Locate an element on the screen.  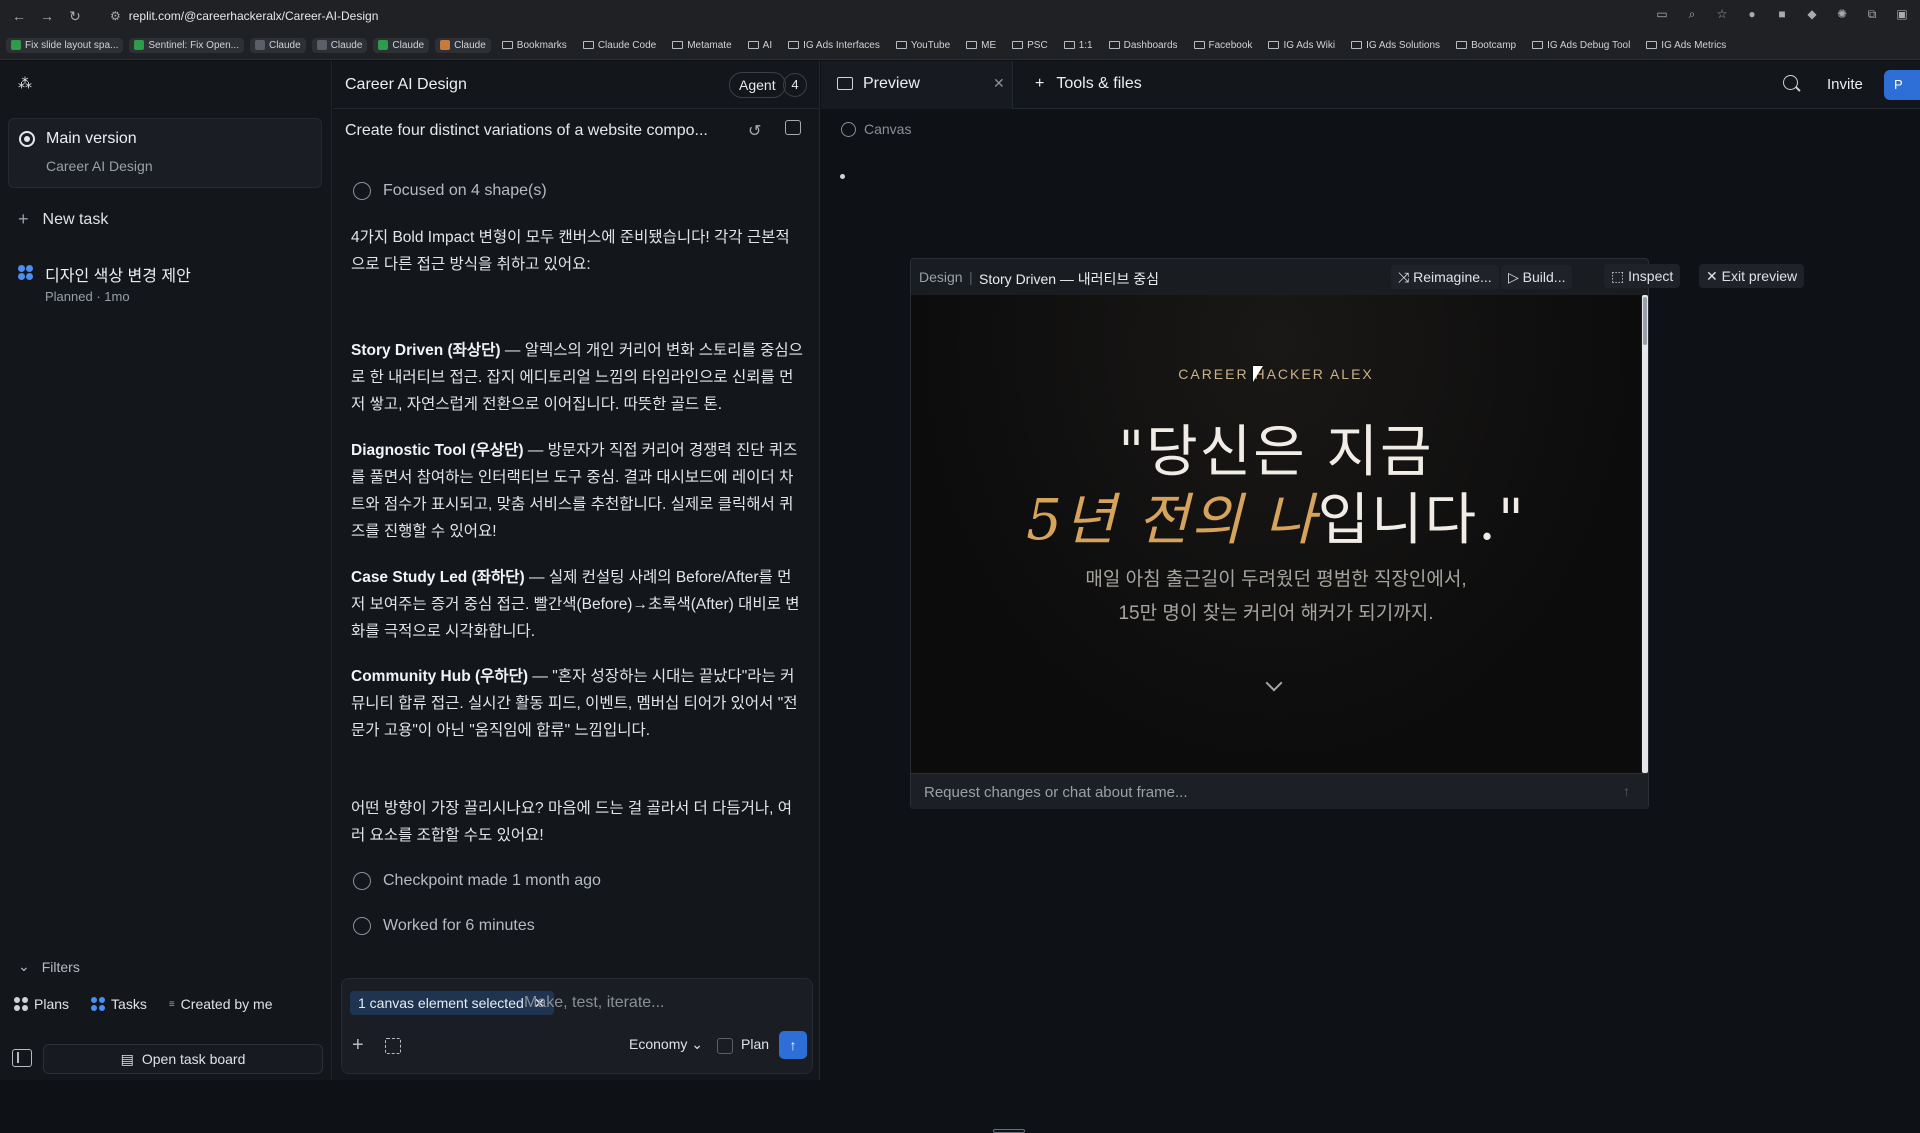
mode-select: Economy ⌄ is located at coordinates (666, 1044).